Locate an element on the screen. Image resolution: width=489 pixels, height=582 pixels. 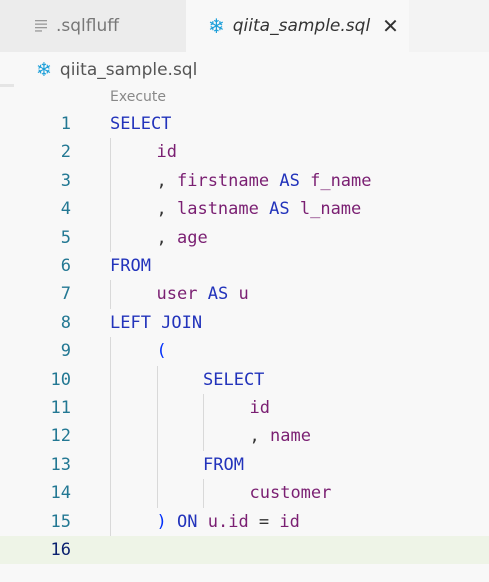
line-number: 12 is located at coordinates (60, 436).